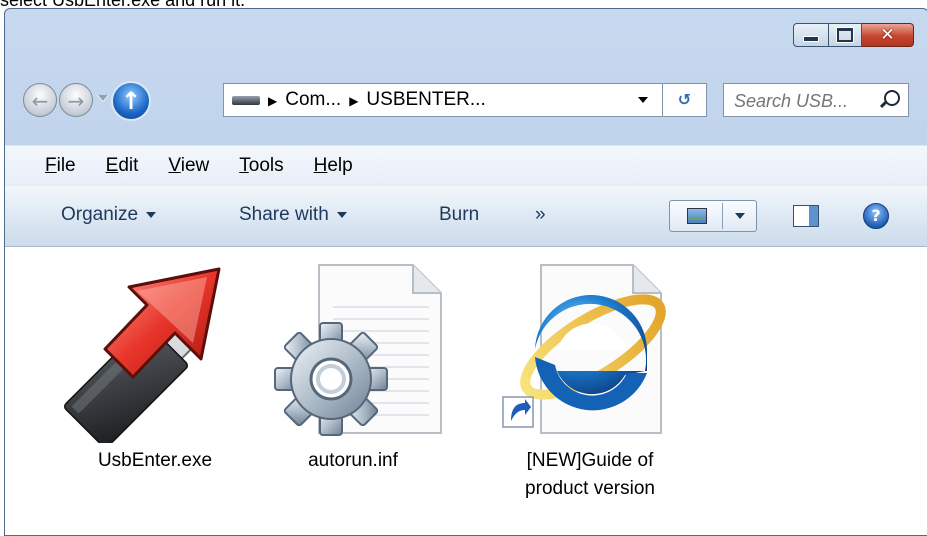  I want to click on menu-view-rest: iew, so click(195, 165).